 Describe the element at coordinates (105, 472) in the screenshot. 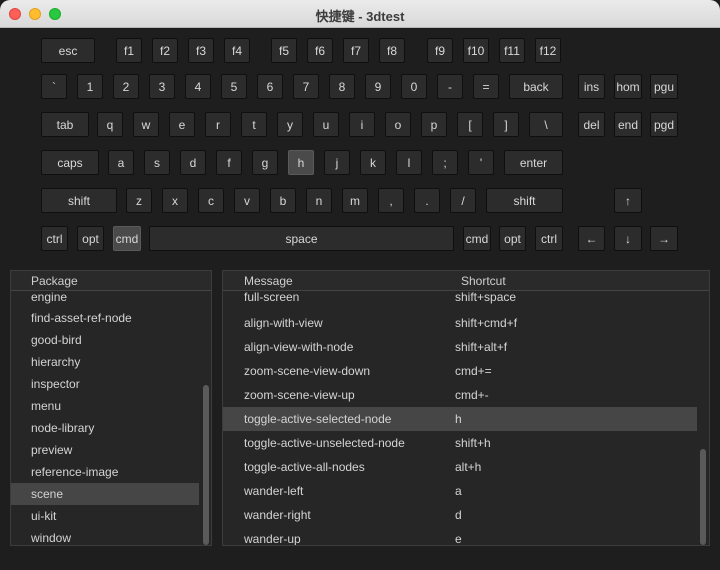

I see `package-item-reference-image: reference-image` at that location.